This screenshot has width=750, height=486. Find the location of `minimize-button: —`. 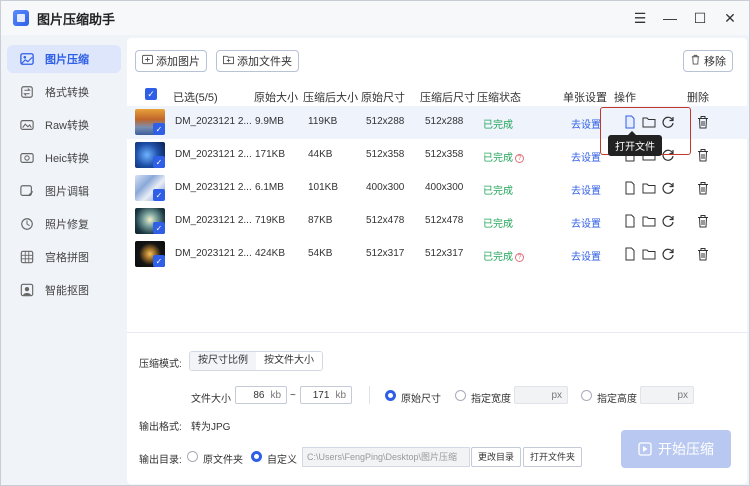

minimize-button: — is located at coordinates (670, 18).